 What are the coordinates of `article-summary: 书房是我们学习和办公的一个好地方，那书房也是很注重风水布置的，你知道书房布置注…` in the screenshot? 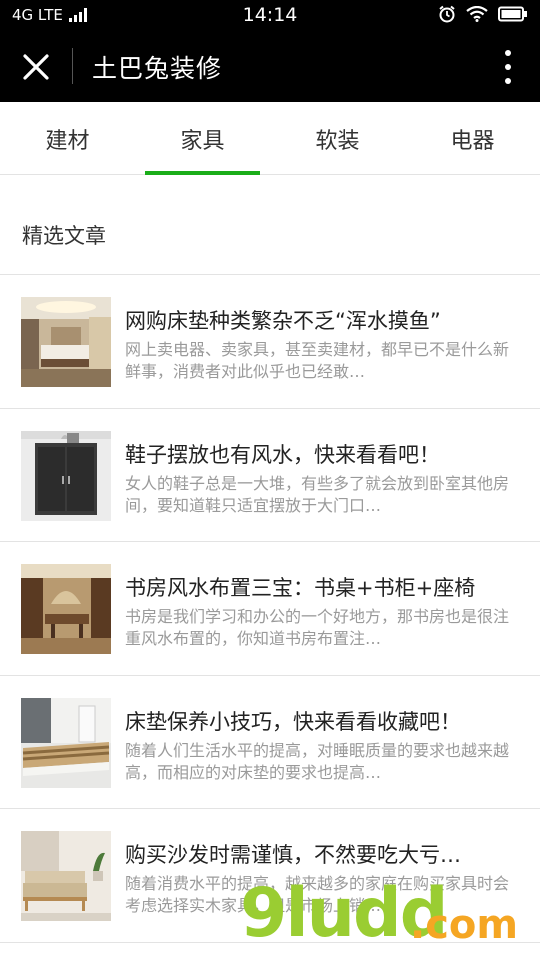 It's located at (317, 627).